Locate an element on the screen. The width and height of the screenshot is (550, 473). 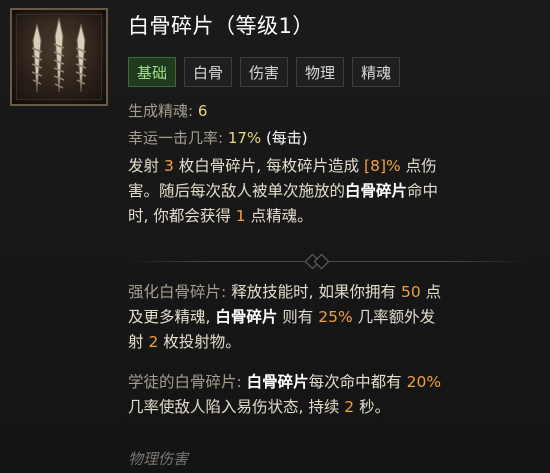
lucky-hit-label: 幸运一击几率: is located at coordinates (178, 138).